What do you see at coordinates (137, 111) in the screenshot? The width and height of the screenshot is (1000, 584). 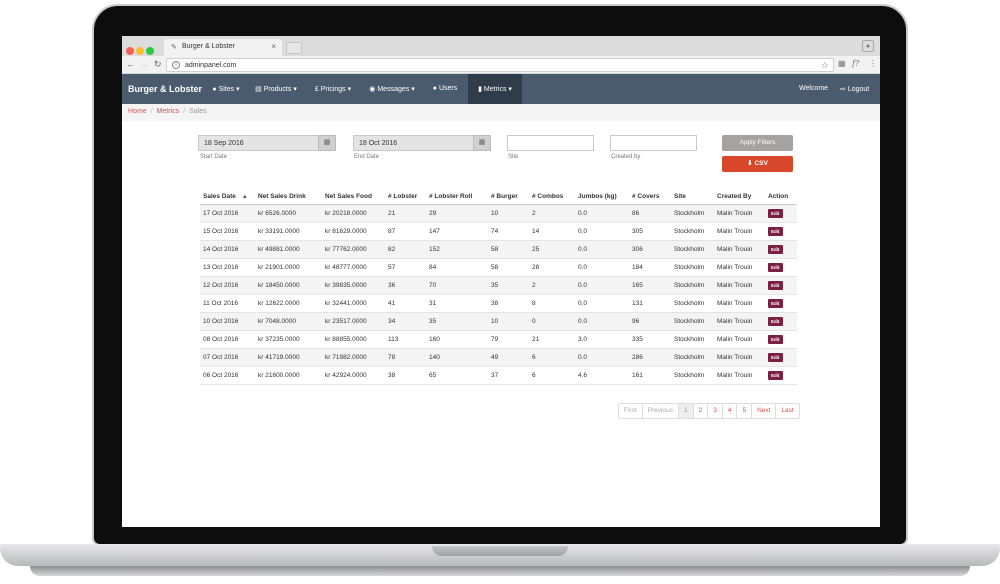 I see `breadcrumb-home: Home` at bounding box center [137, 111].